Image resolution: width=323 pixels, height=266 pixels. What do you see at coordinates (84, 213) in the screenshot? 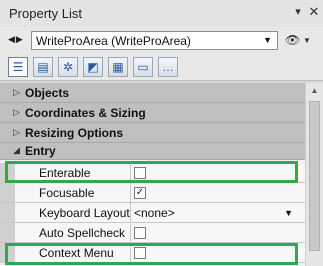
I see `property-label: Keyboard Layout` at bounding box center [84, 213].